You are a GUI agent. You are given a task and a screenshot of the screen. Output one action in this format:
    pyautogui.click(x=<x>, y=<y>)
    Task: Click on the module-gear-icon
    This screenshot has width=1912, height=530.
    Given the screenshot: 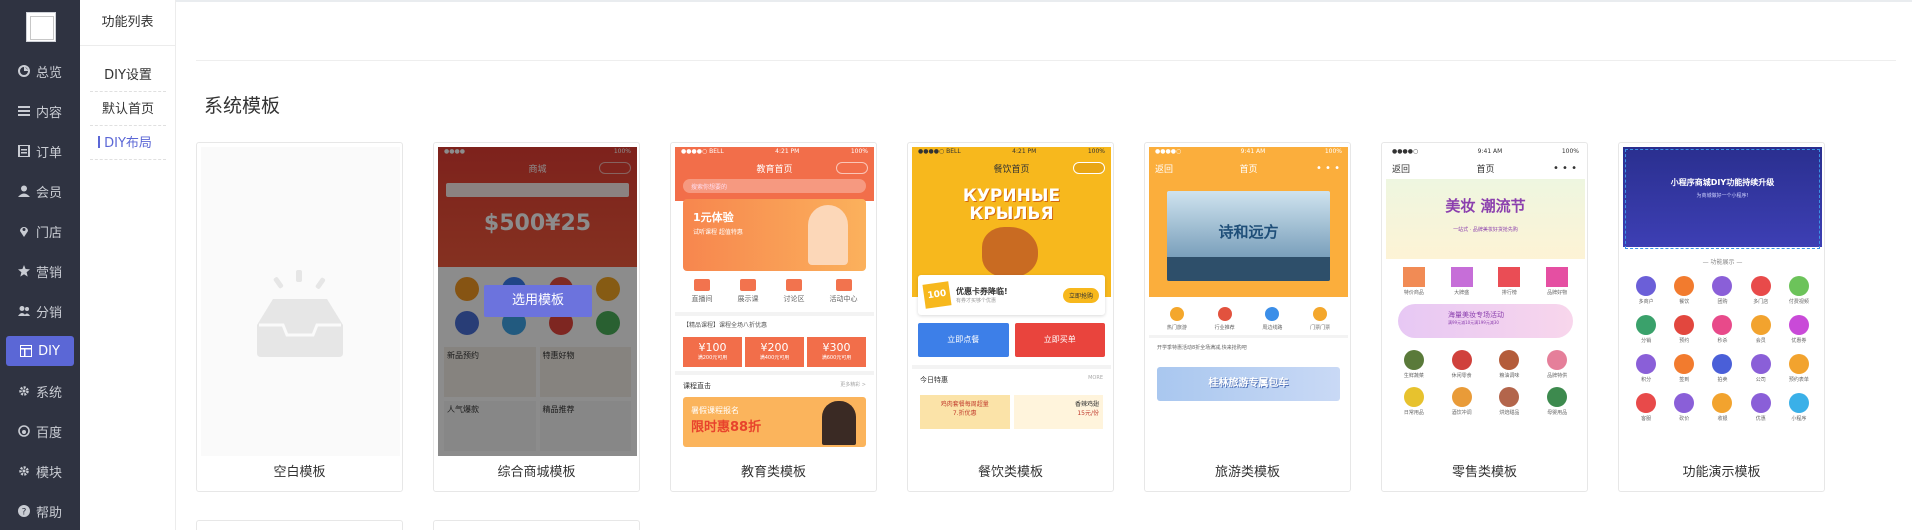 What is the action you would take?
    pyautogui.click(x=24, y=471)
    